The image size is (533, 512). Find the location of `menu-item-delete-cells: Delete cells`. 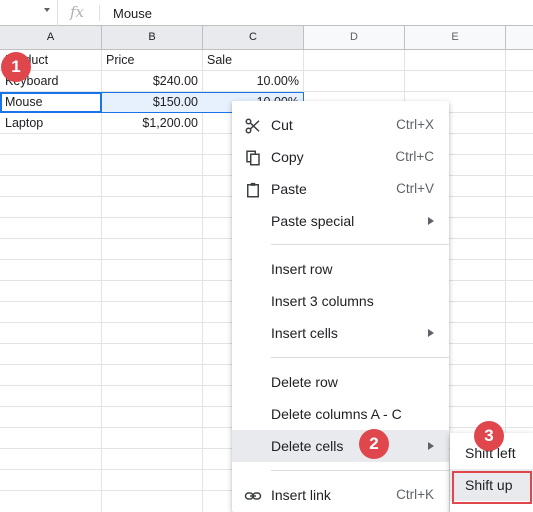

menu-item-delete-cells: Delete cells is located at coordinates (340, 446).